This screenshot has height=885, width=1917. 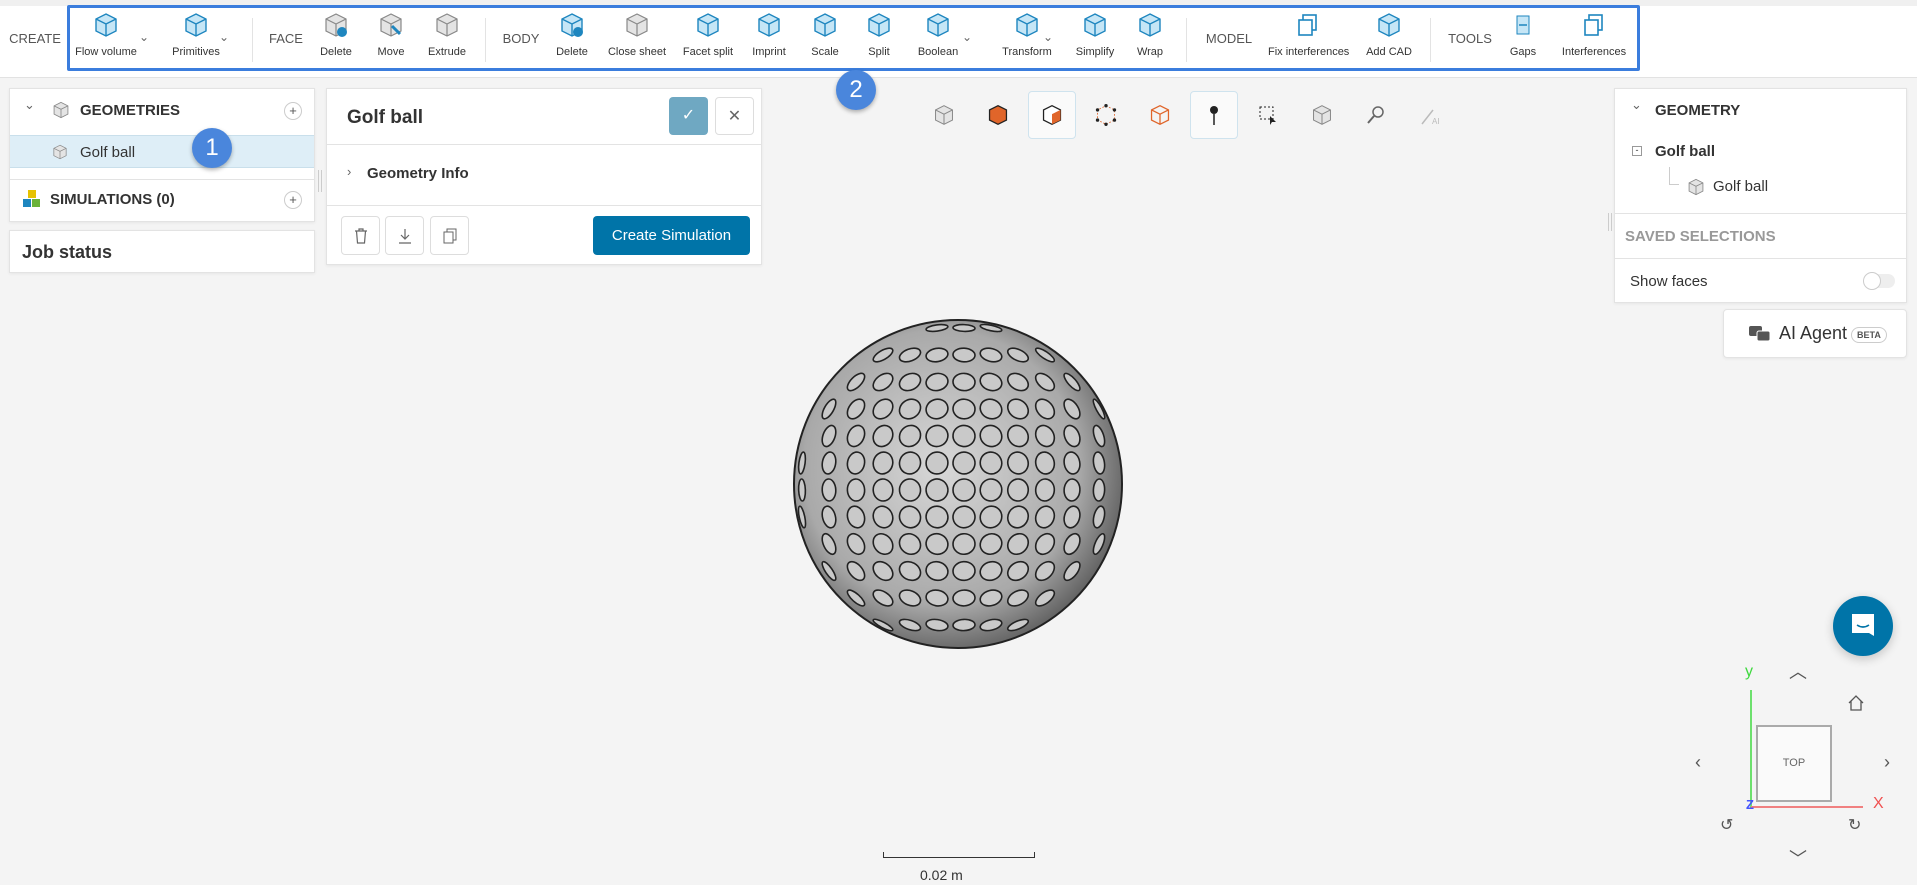 What do you see at coordinates (335, 24) in the screenshot?
I see `face-delete-icon` at bounding box center [335, 24].